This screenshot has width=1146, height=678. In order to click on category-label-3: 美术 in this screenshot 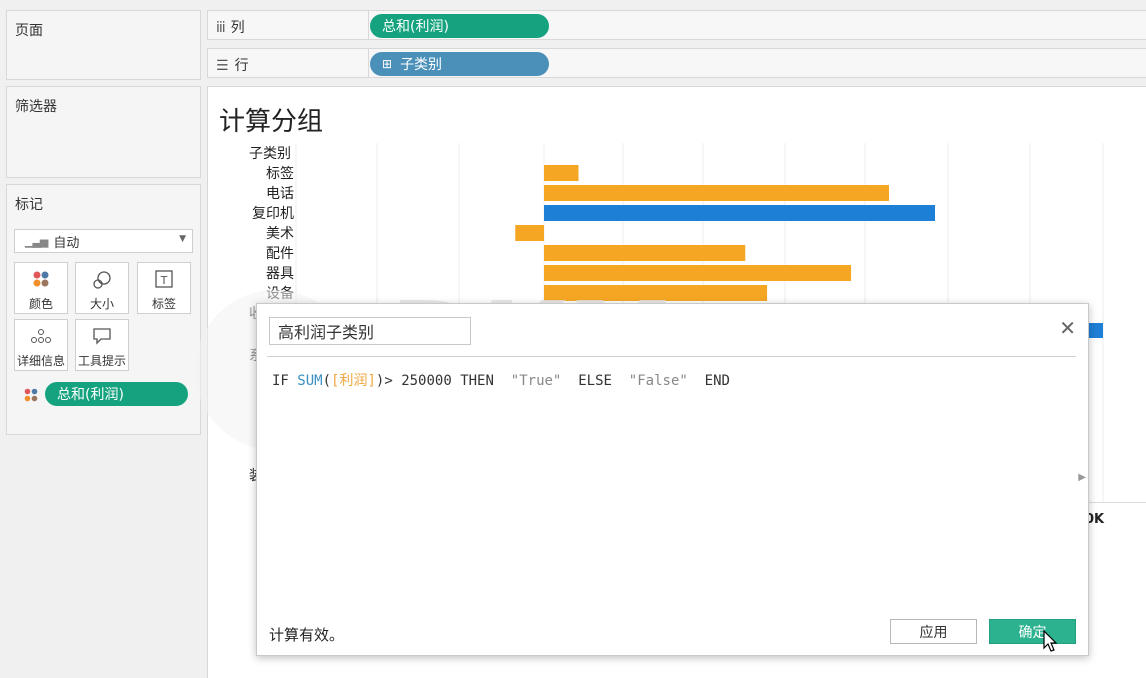, I will do `click(280, 234)`.